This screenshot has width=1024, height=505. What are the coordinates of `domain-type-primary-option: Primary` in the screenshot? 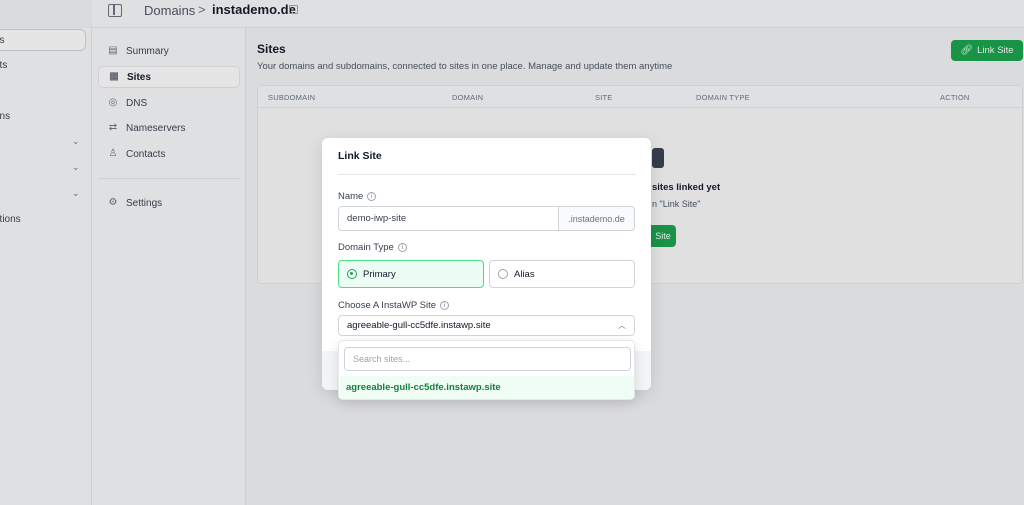 It's located at (411, 274).